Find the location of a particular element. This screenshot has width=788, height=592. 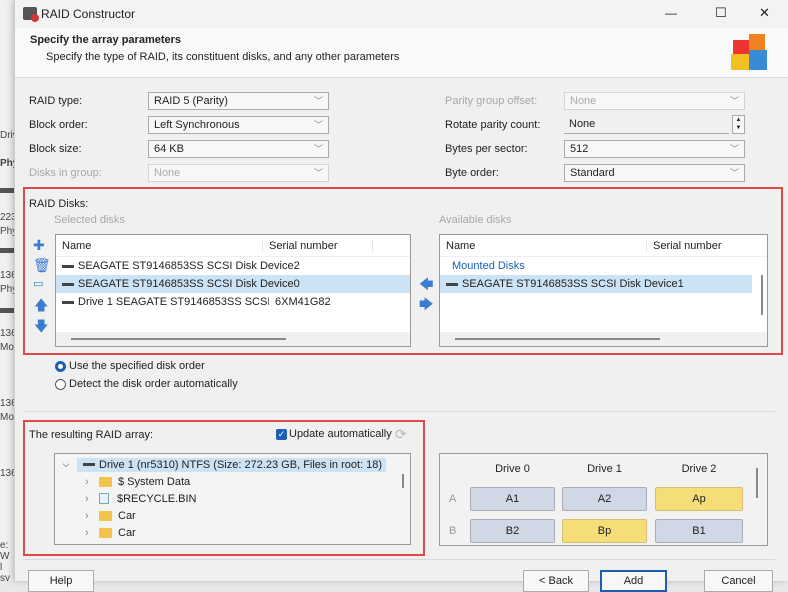

disk-serial: 6XM41G82 is located at coordinates (303, 302).